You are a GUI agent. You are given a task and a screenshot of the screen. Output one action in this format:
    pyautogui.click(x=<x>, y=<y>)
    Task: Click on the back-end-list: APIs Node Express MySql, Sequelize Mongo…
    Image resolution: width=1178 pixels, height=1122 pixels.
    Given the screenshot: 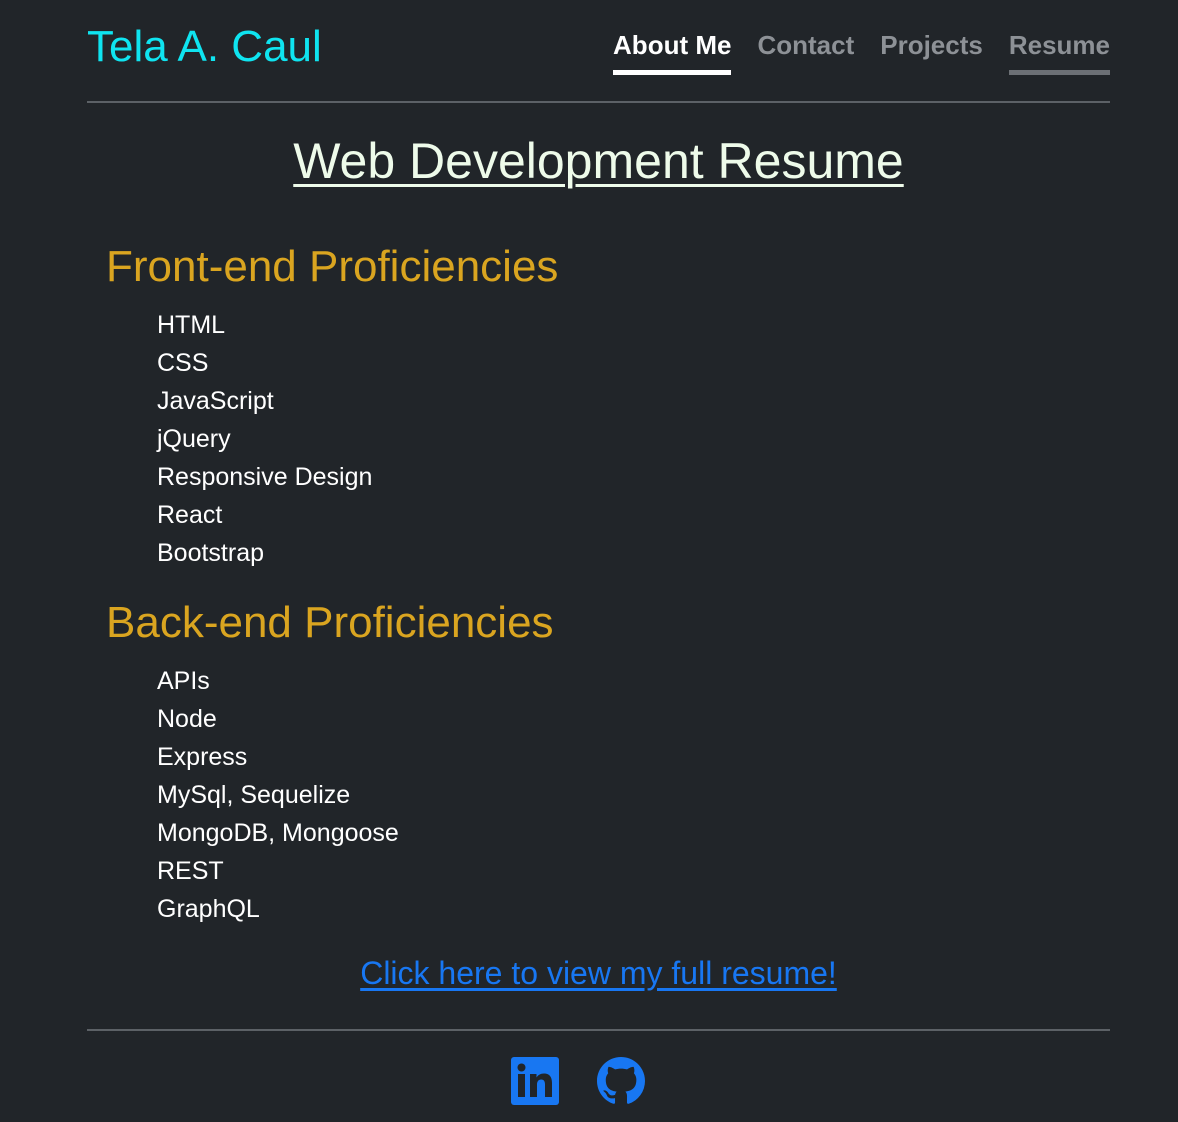 What is the action you would take?
    pyautogui.click(x=278, y=795)
    